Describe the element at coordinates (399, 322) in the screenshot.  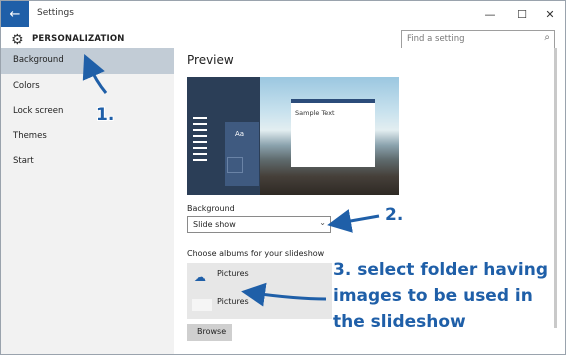
I see `annotation-step3-line3: the slideshow` at that location.